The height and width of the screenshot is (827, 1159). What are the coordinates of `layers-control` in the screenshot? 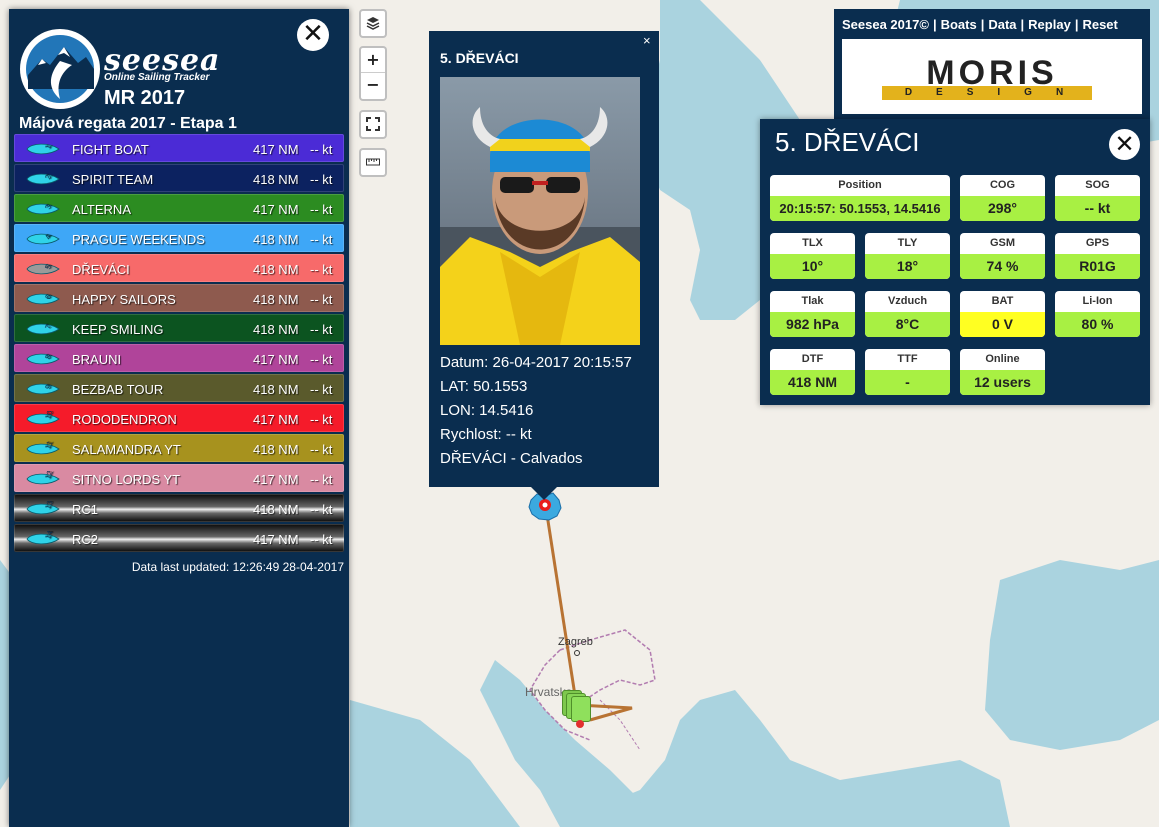 It's located at (373, 23).